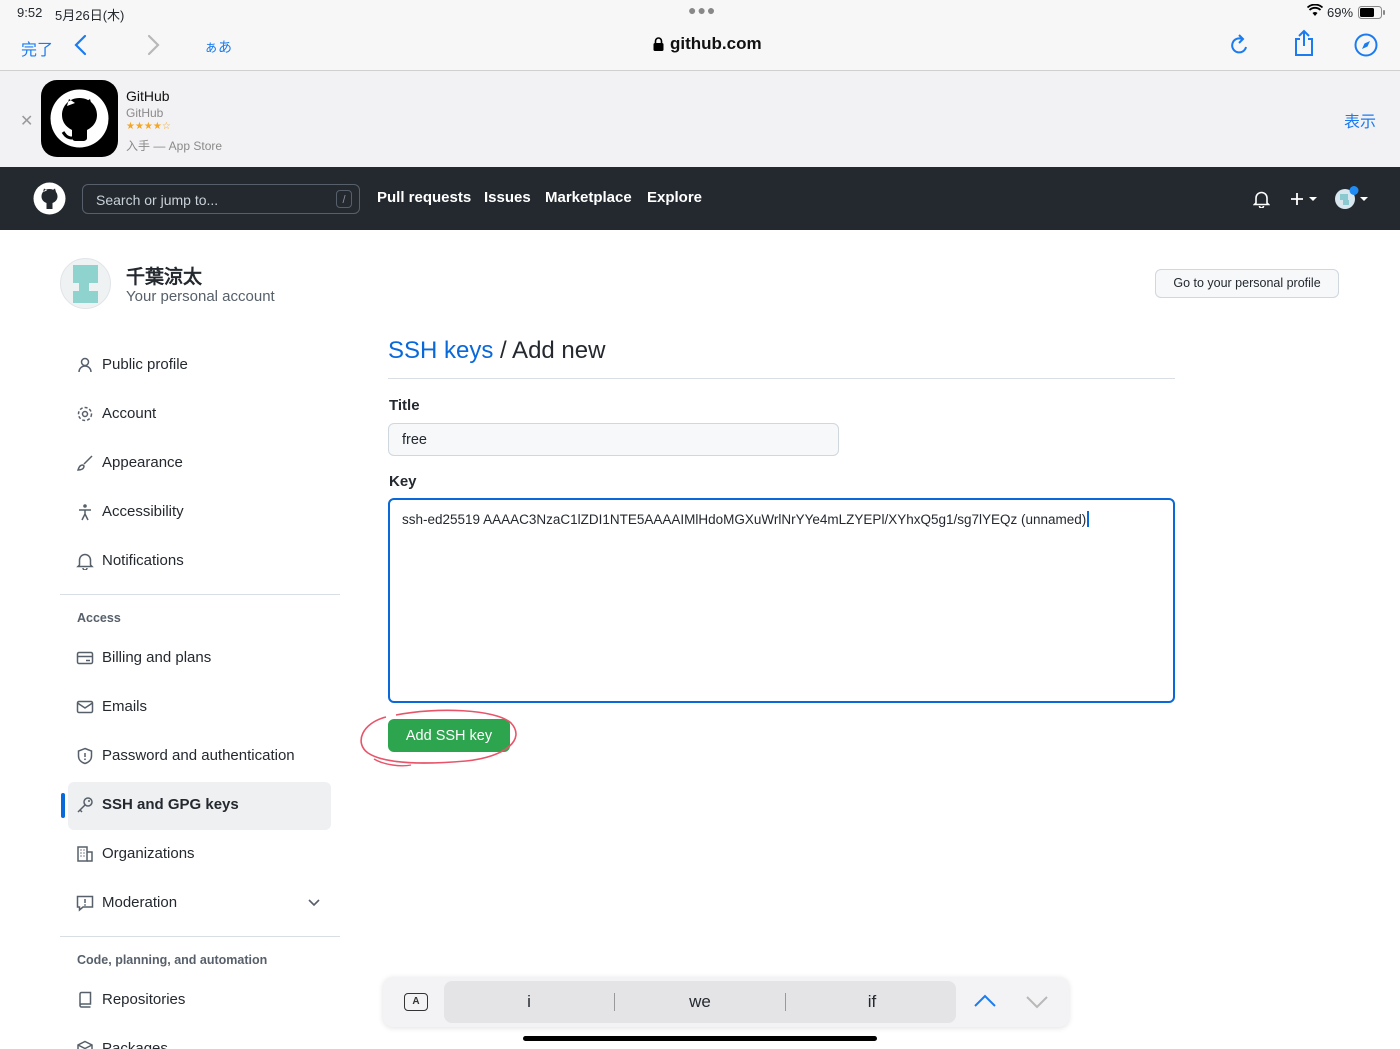 This screenshot has width=1400, height=1049. What do you see at coordinates (140, 902) in the screenshot?
I see `sidebar-item-label: Moderation` at bounding box center [140, 902].